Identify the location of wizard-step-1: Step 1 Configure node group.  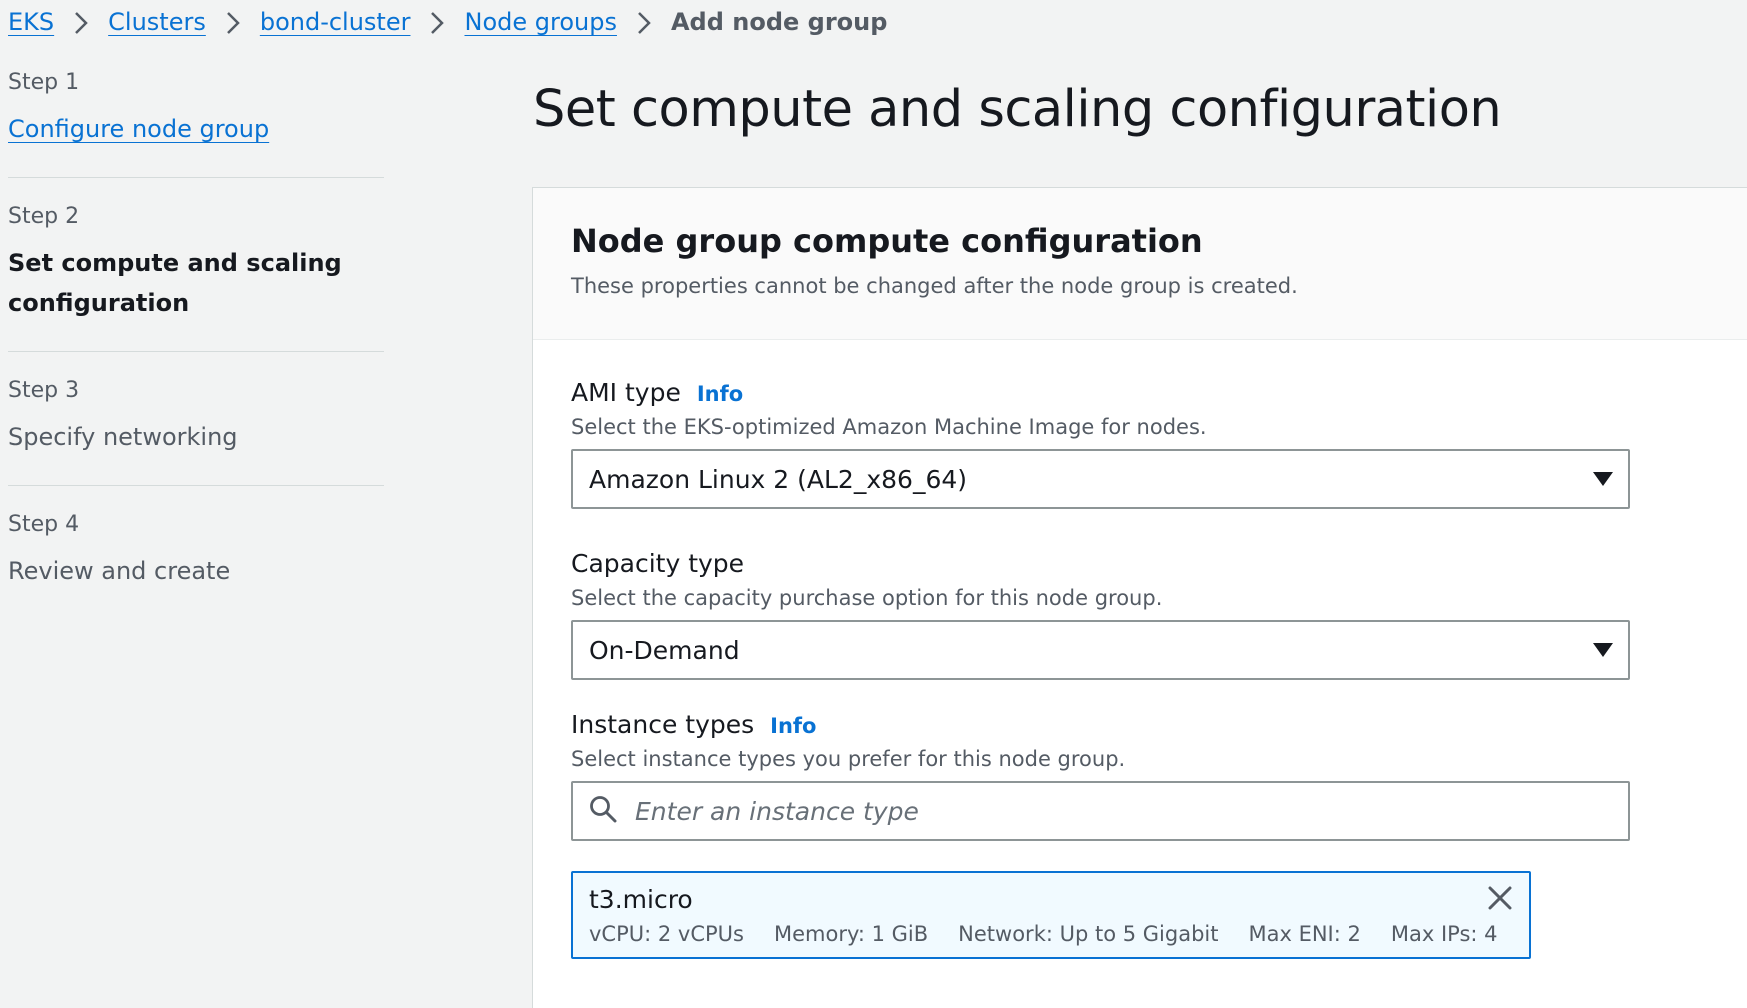
(196, 124).